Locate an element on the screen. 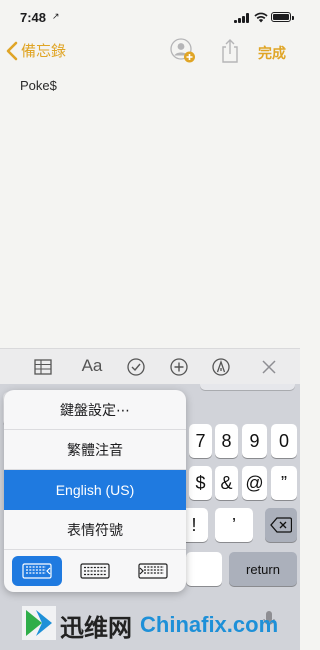  wifi-icon is located at coordinates (261, 17).